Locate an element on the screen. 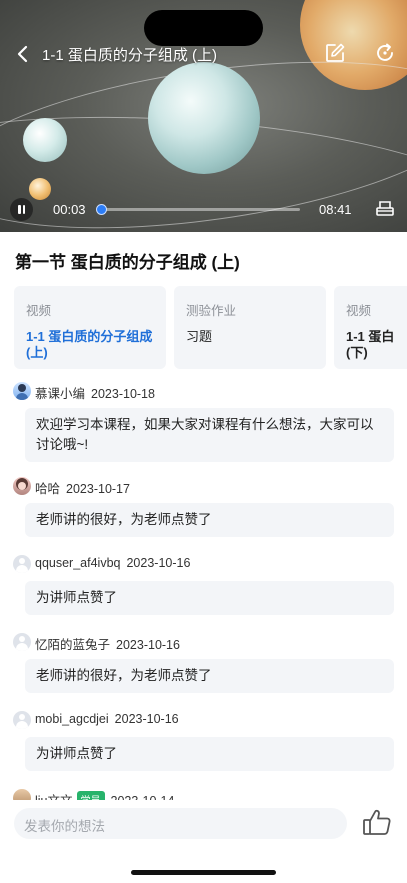 Image resolution: width=407 pixels, height=883 pixels. thumbs-up-icon is located at coordinates (377, 822).